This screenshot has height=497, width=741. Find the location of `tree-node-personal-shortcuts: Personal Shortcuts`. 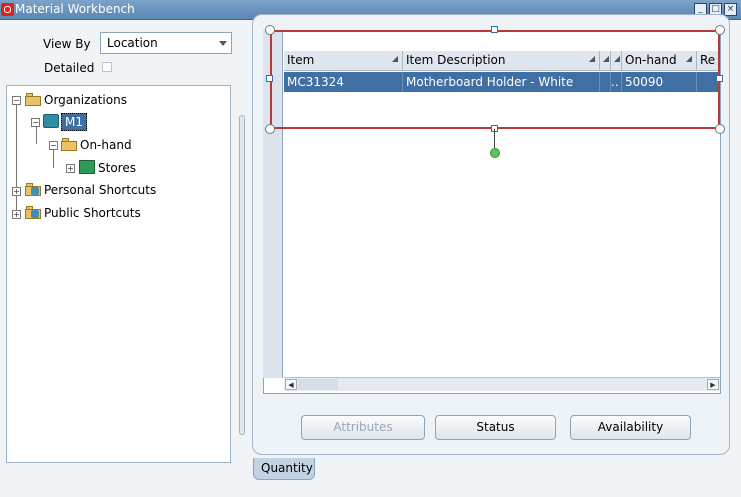

tree-node-personal-shortcuts: Personal Shortcuts is located at coordinates (100, 190).